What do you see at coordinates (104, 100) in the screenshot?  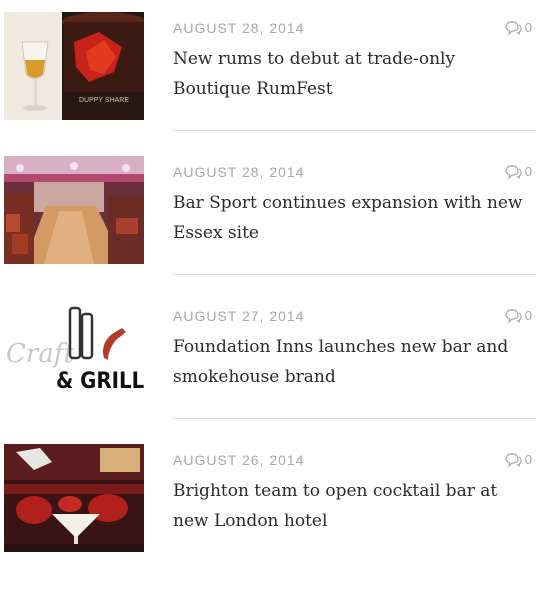 I see `thumbnail-label: DUPPY SHARE` at bounding box center [104, 100].